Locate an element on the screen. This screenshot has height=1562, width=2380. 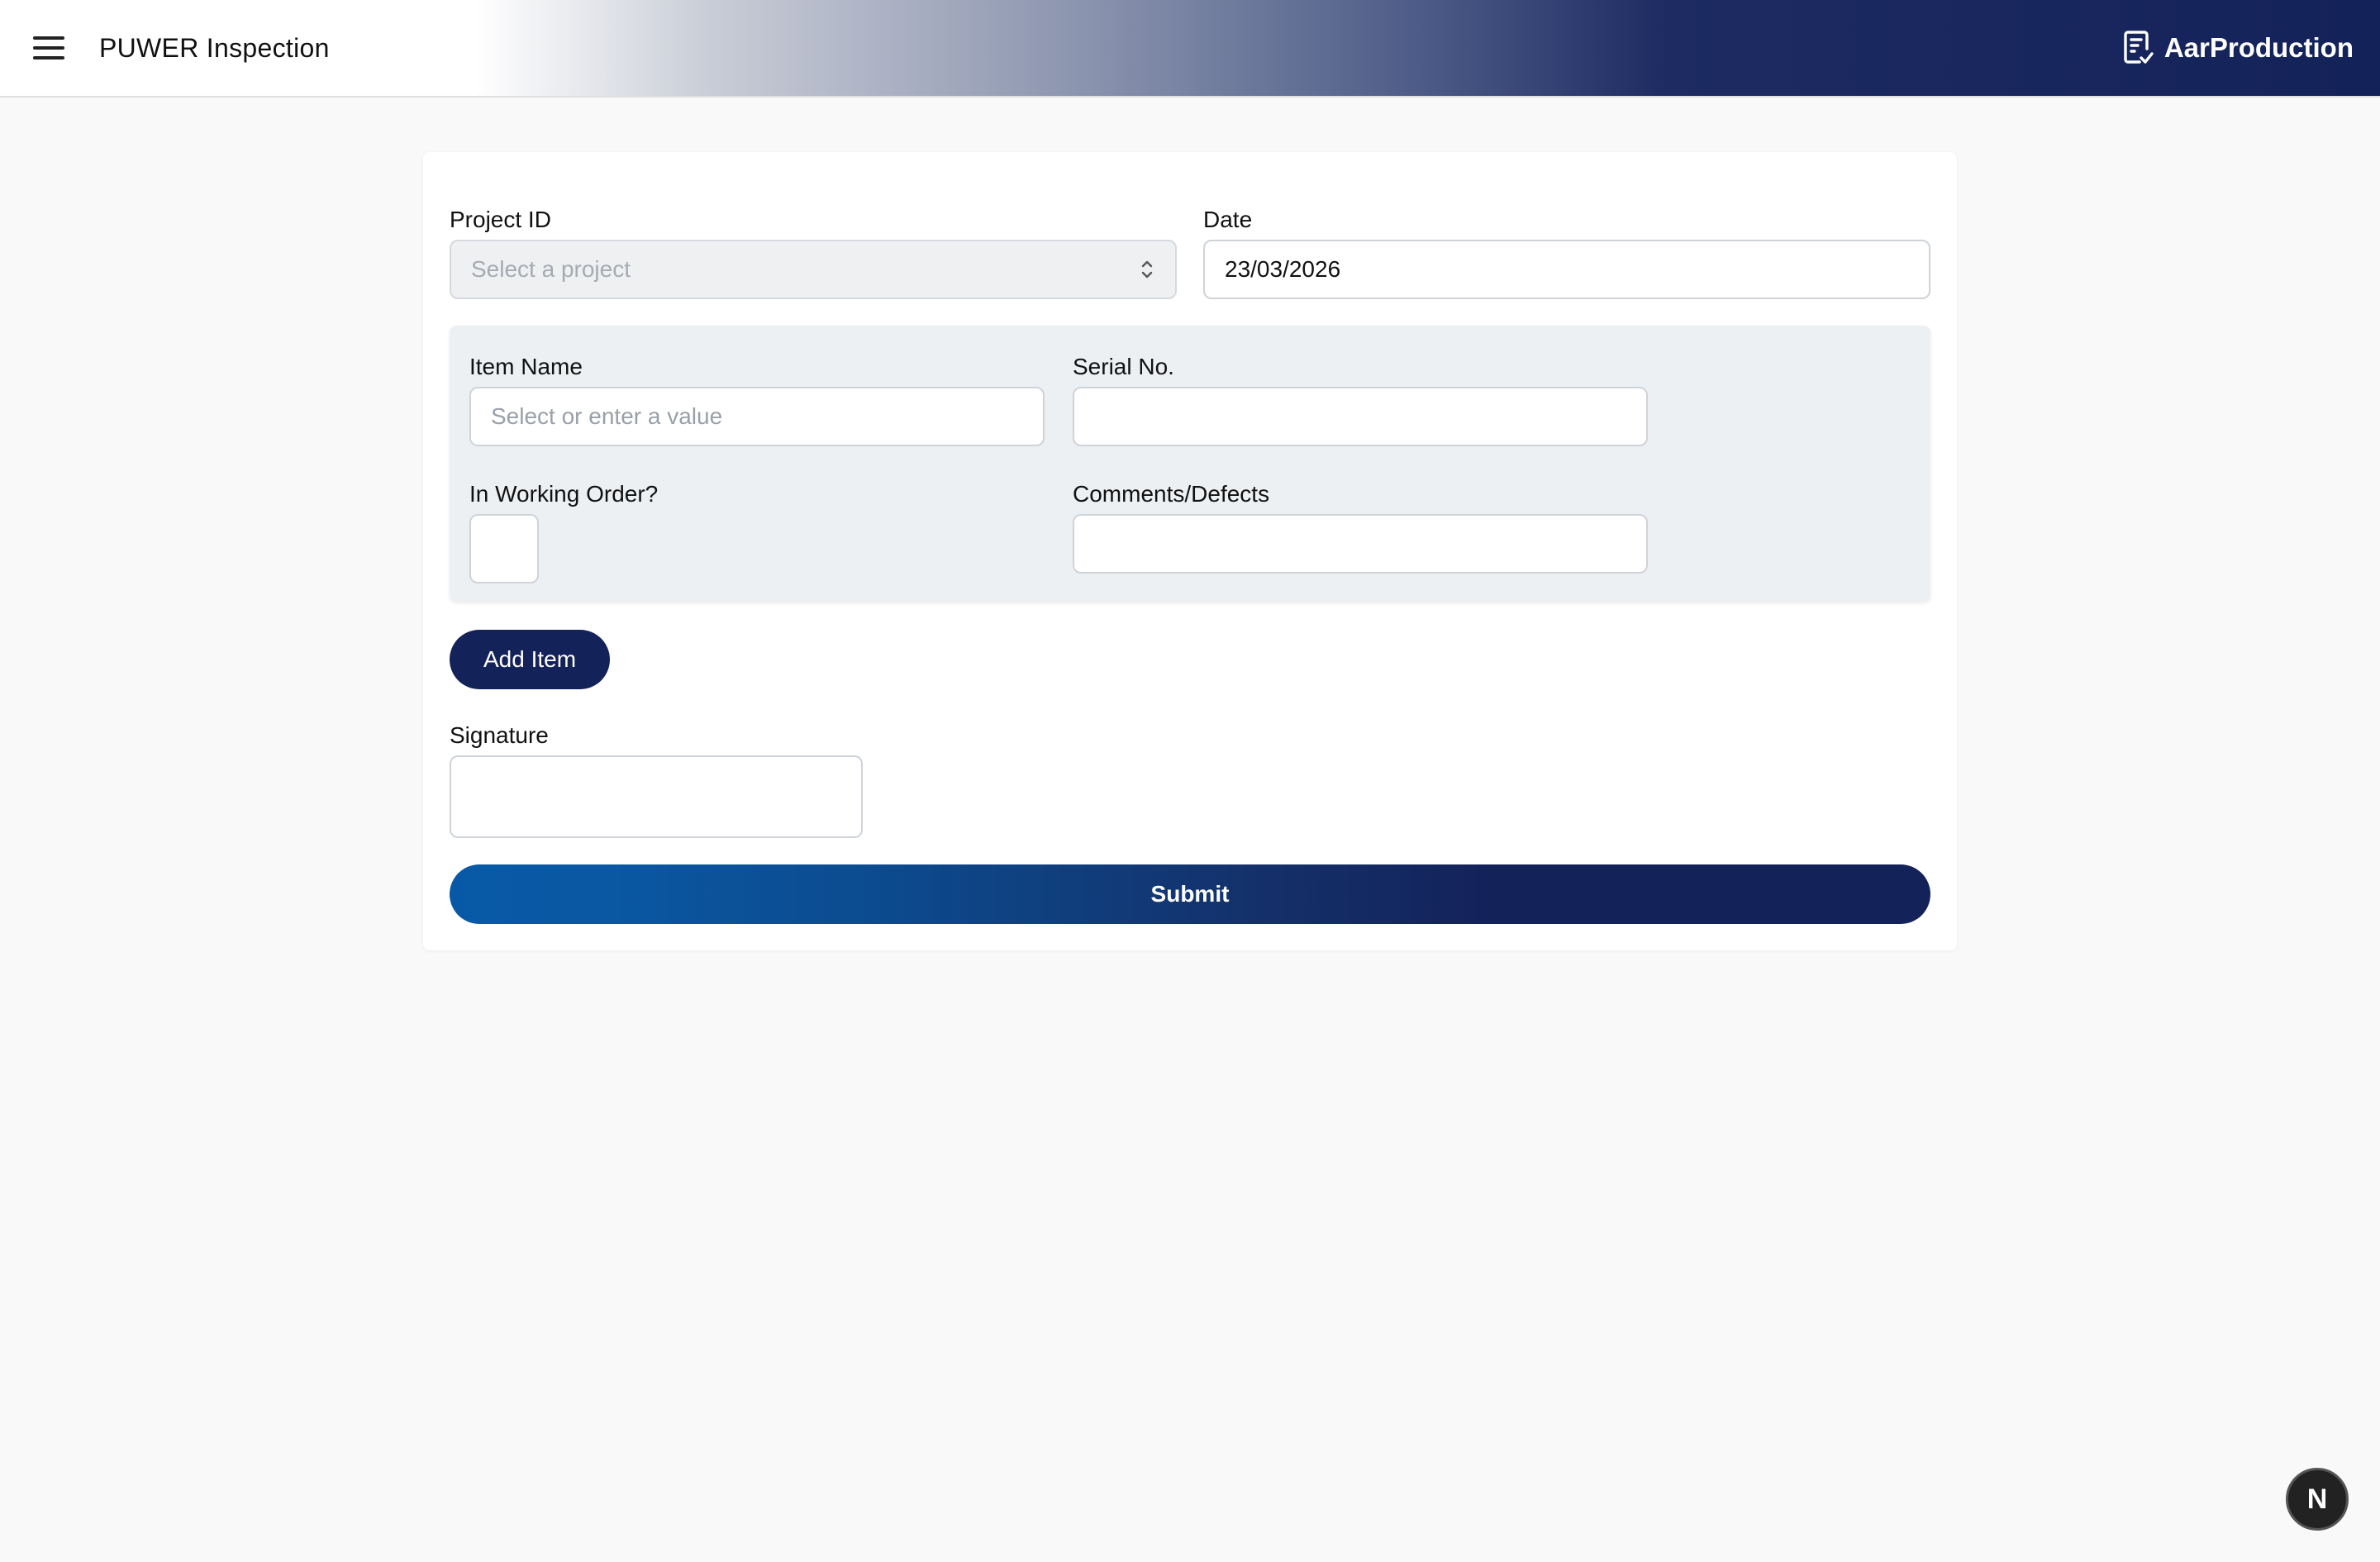
nextjs-logo-icon: N is located at coordinates (2317, 1499).